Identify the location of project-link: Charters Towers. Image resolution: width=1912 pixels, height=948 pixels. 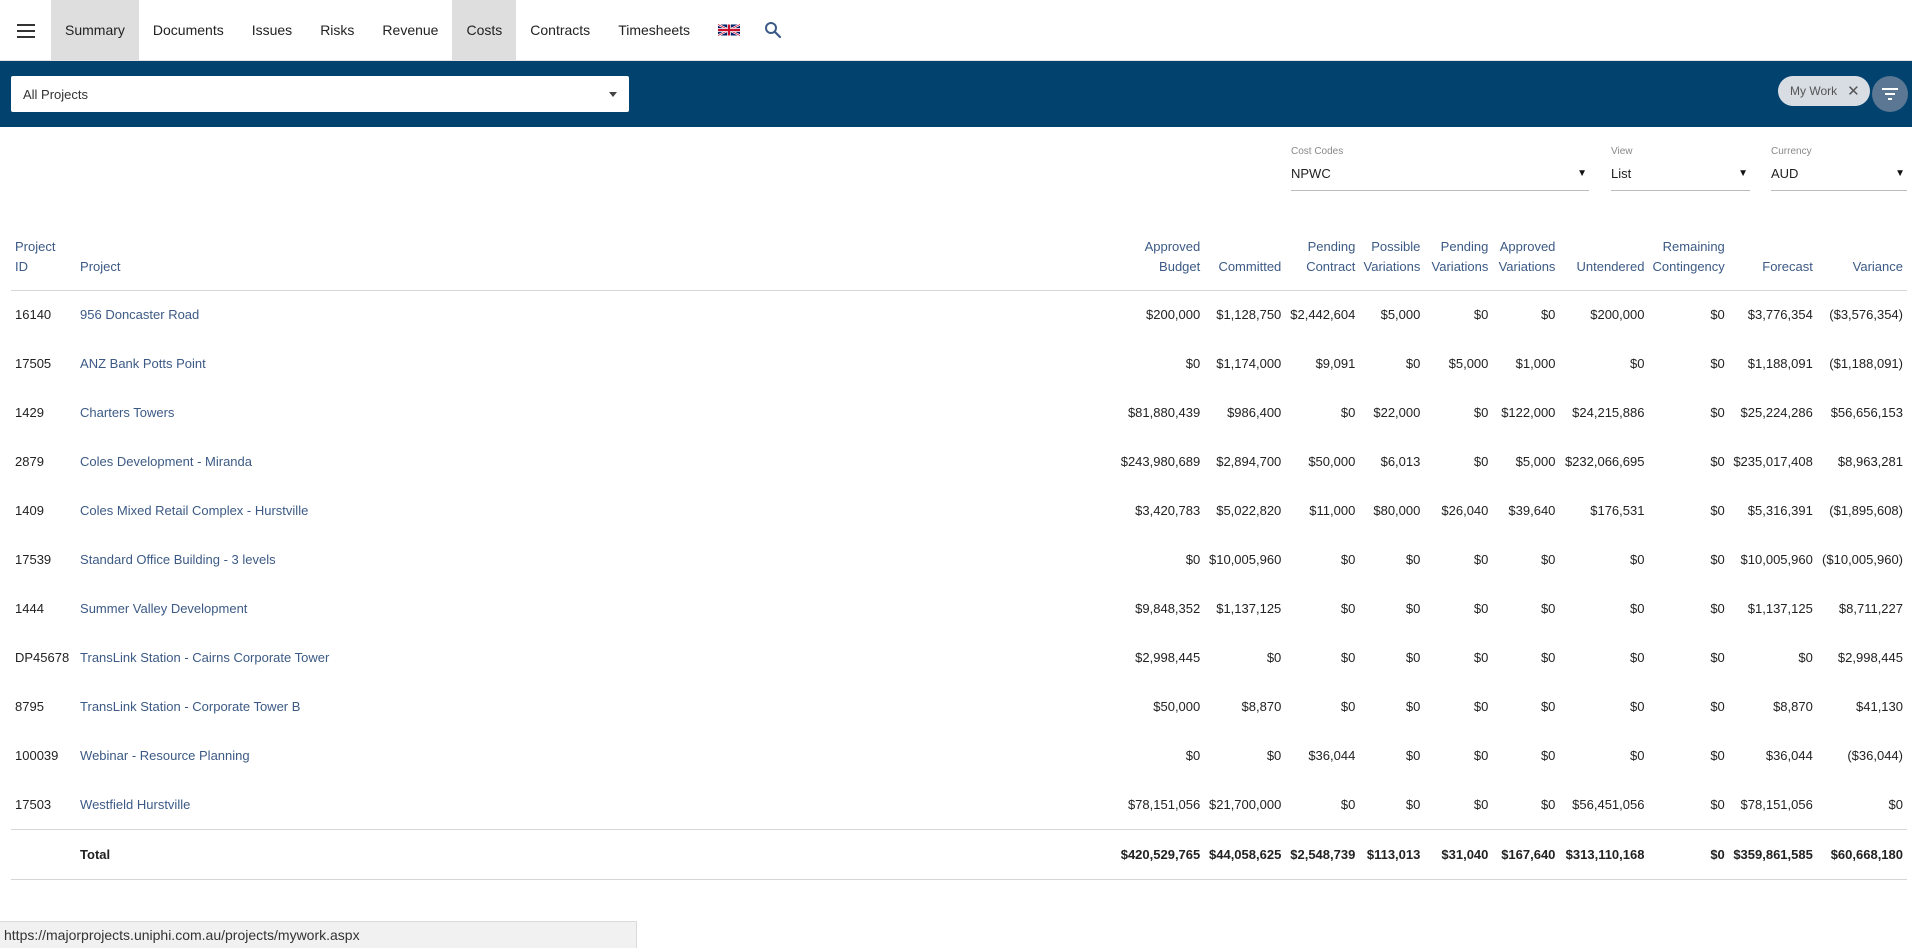
(596, 412).